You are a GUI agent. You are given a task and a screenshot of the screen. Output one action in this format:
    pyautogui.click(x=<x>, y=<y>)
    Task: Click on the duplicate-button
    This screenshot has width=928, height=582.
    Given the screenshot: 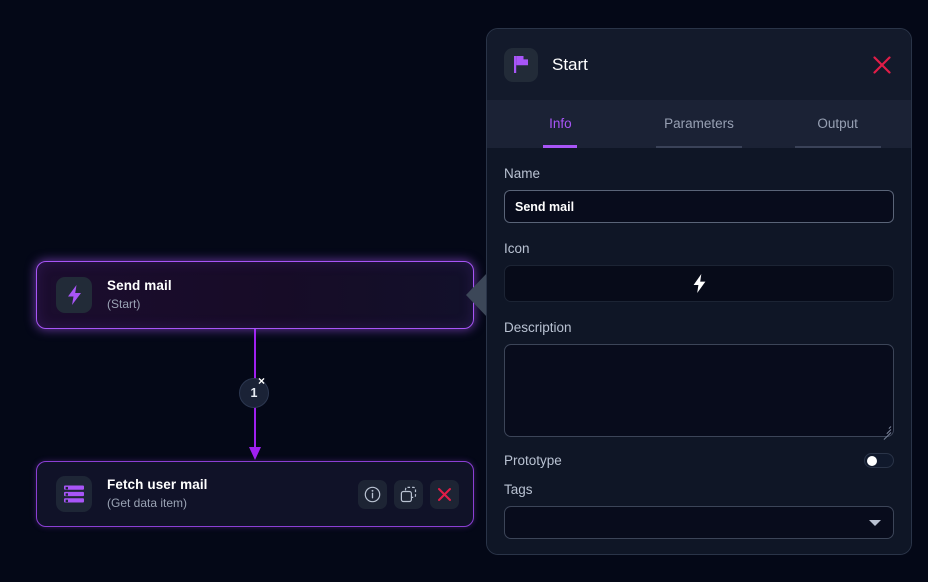 What is the action you would take?
    pyautogui.click(x=408, y=494)
    